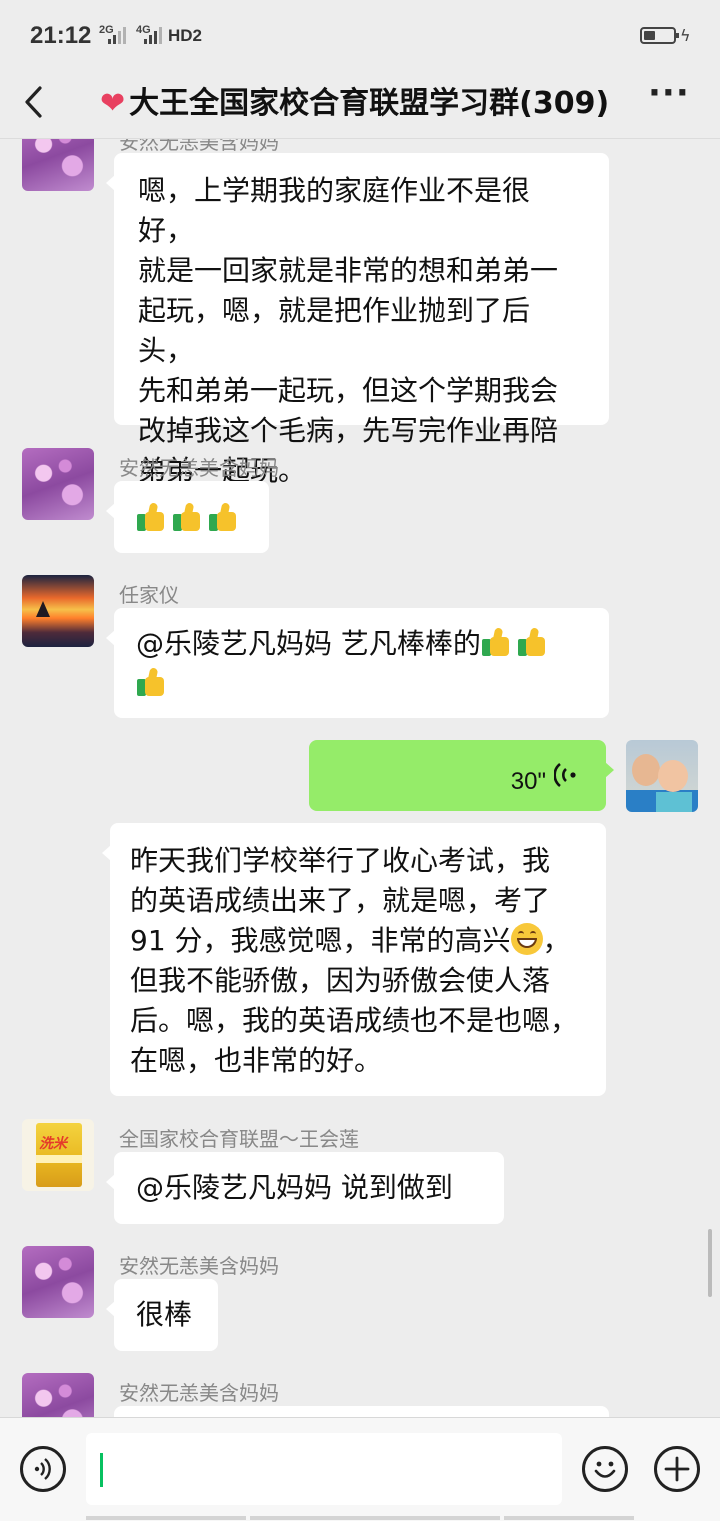  I want to click on sender-name: 任家仪, so click(149, 595).